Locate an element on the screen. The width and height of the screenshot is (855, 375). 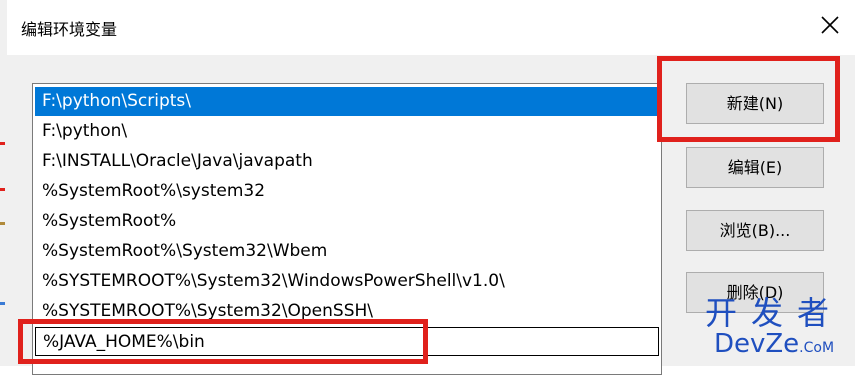
edit-button: 编辑(E) is located at coordinates (755, 167).